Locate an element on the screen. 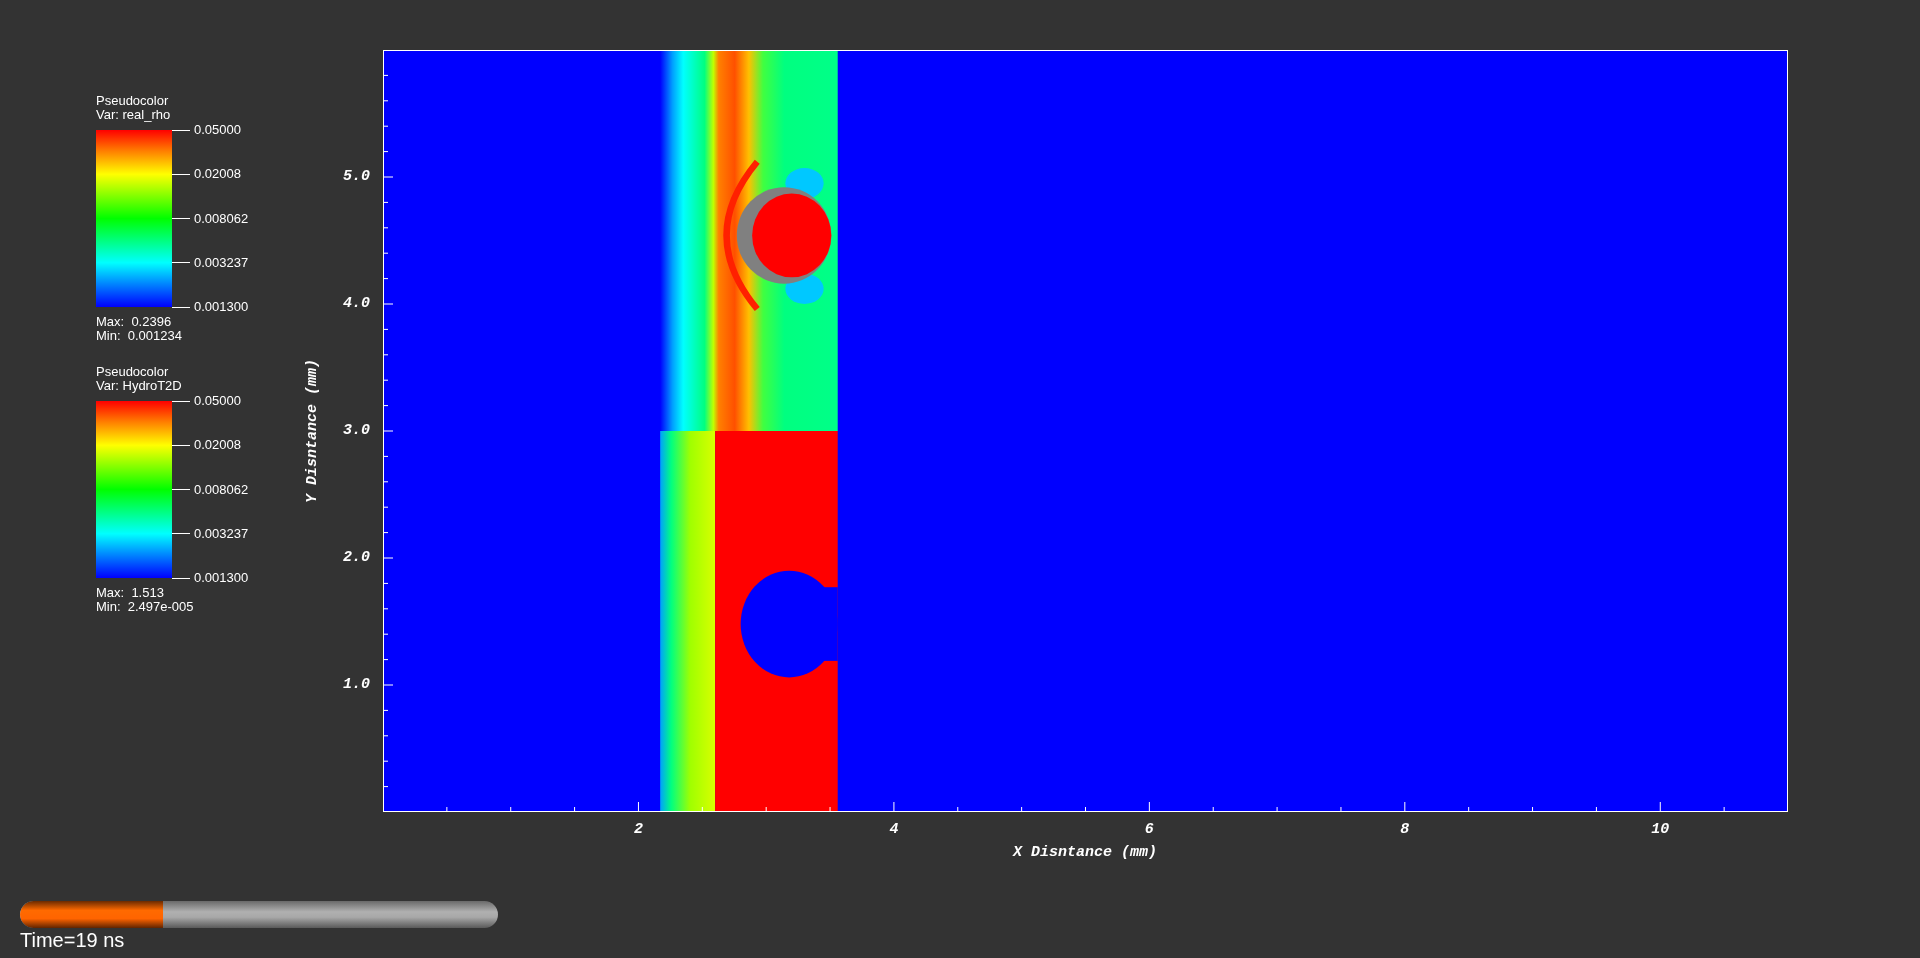 This screenshot has width=1920, height=958. x-axis-label: 4 is located at coordinates (894, 830).